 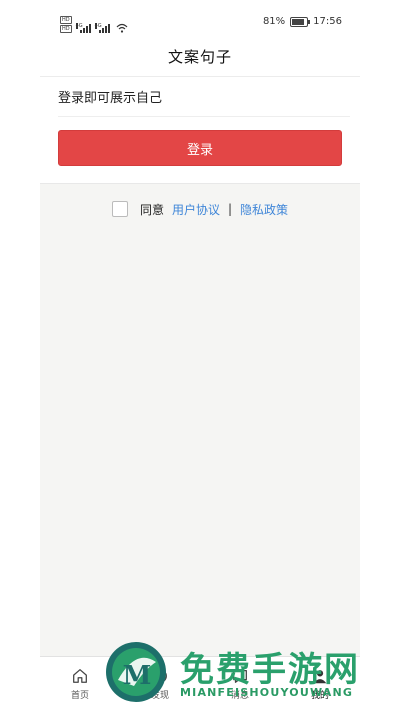 I want to click on user-agreement-link: 用户协议, so click(x=196, y=209).